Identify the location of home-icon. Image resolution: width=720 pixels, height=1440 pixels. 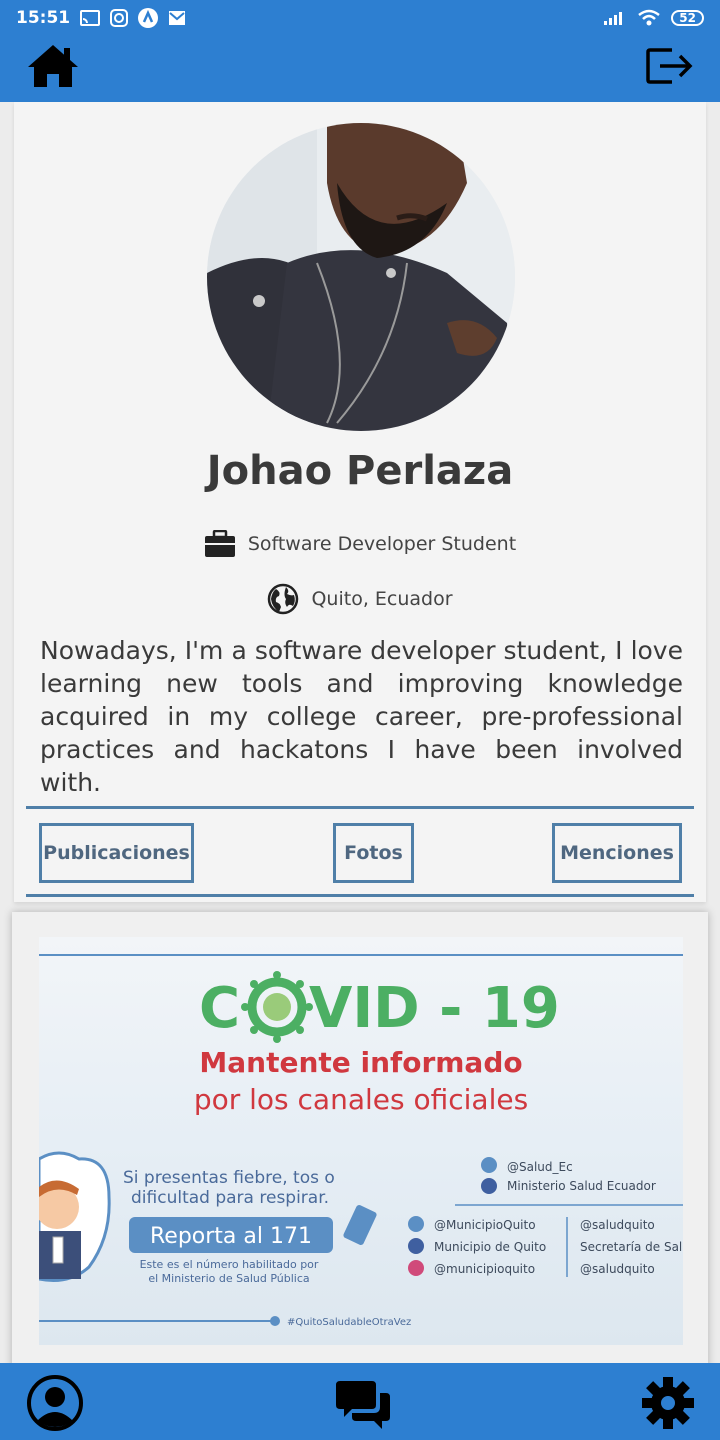
(53, 66).